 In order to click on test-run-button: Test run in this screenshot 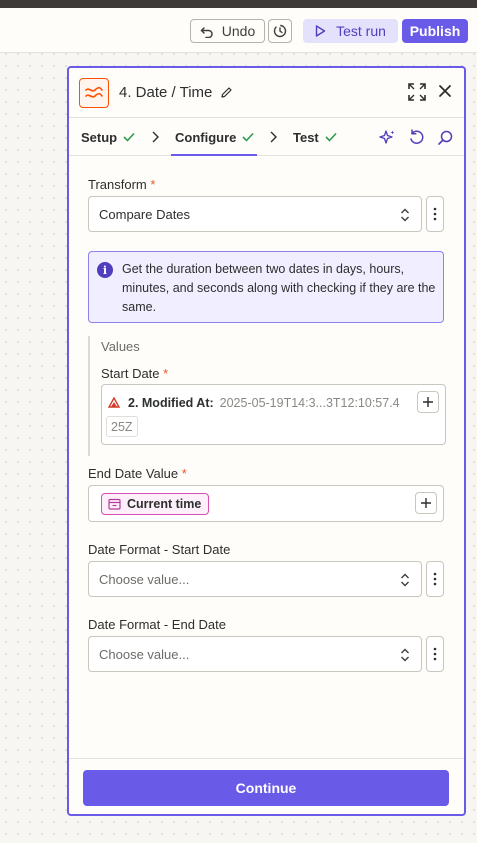, I will do `click(350, 31)`.